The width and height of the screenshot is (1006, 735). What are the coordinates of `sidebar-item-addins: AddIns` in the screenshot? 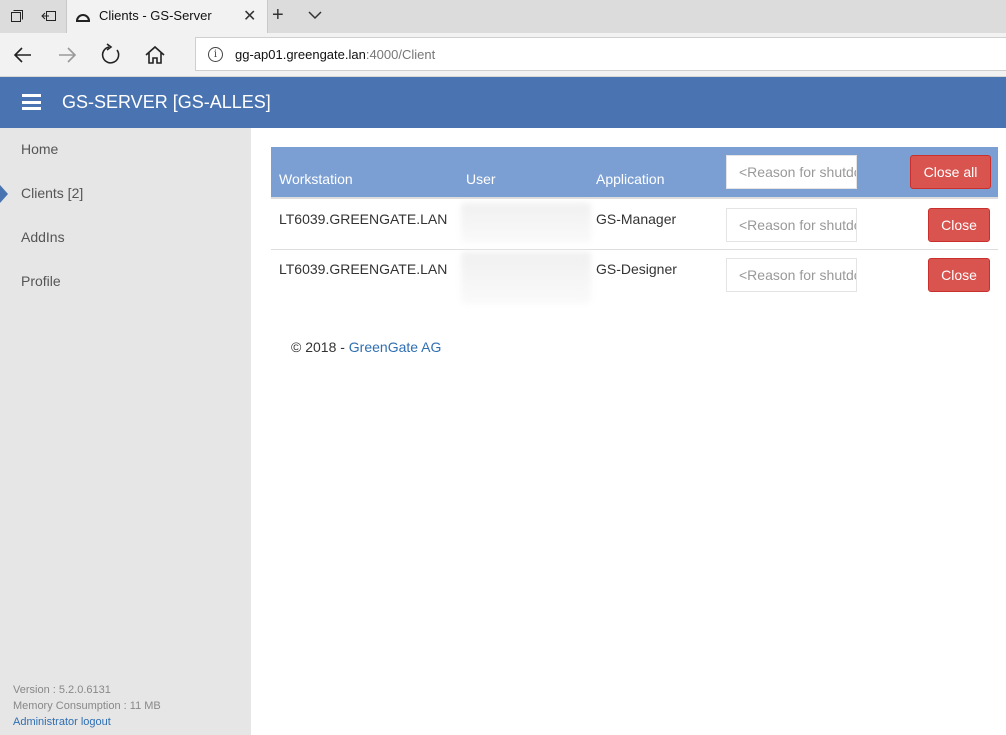 It's located at (43, 237).